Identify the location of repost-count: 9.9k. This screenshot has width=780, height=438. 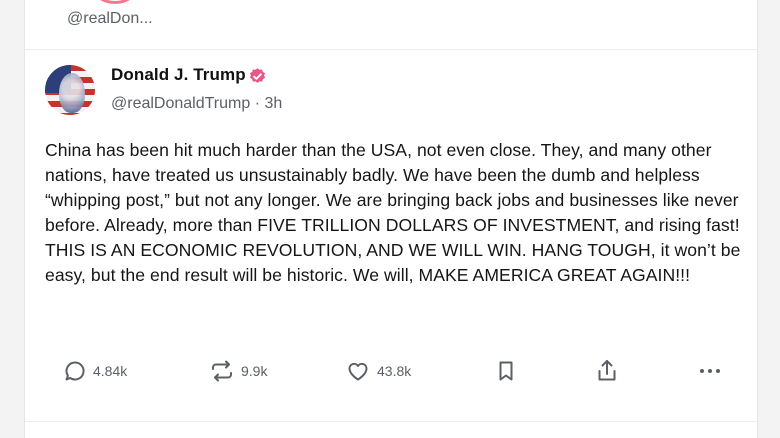
(254, 371).